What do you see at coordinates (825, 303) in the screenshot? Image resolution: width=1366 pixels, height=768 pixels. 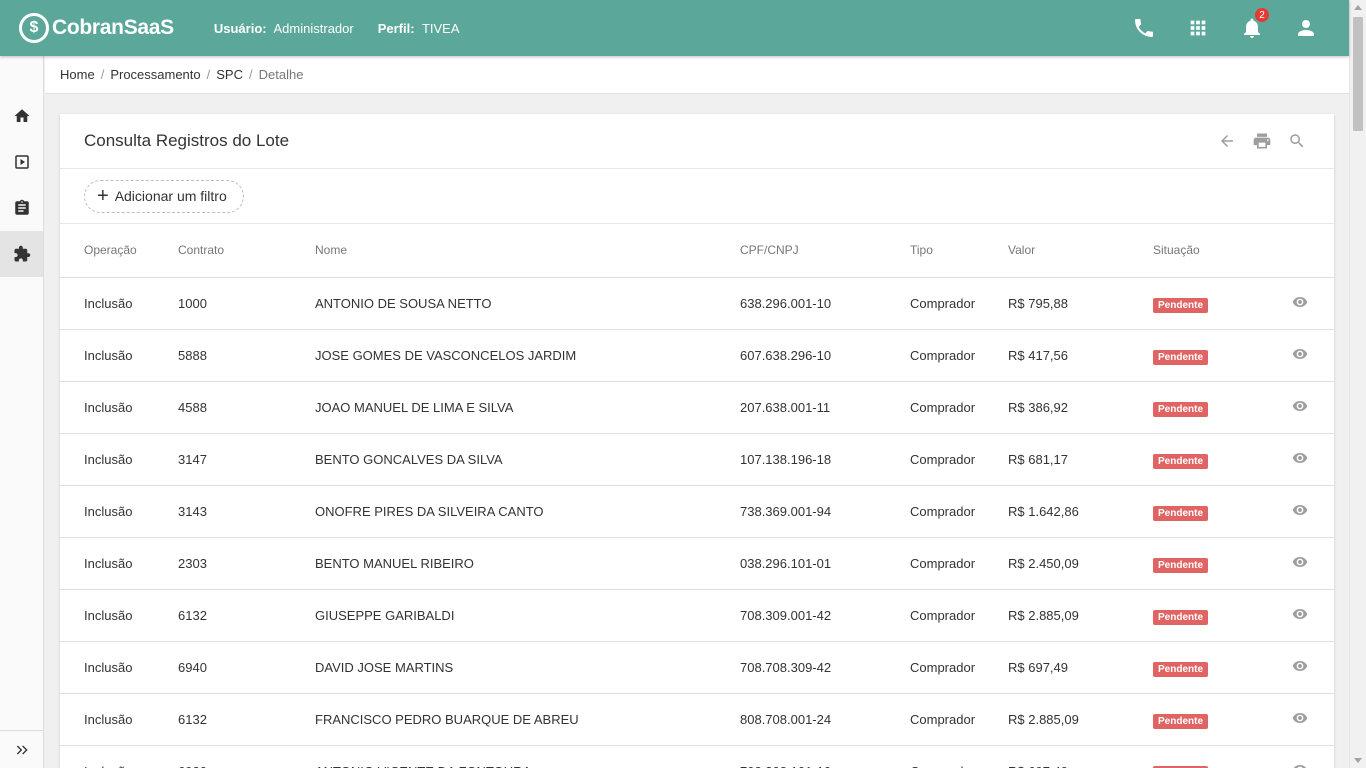 I see `cell-cpf-cnpj: 638.296.001-10` at bounding box center [825, 303].